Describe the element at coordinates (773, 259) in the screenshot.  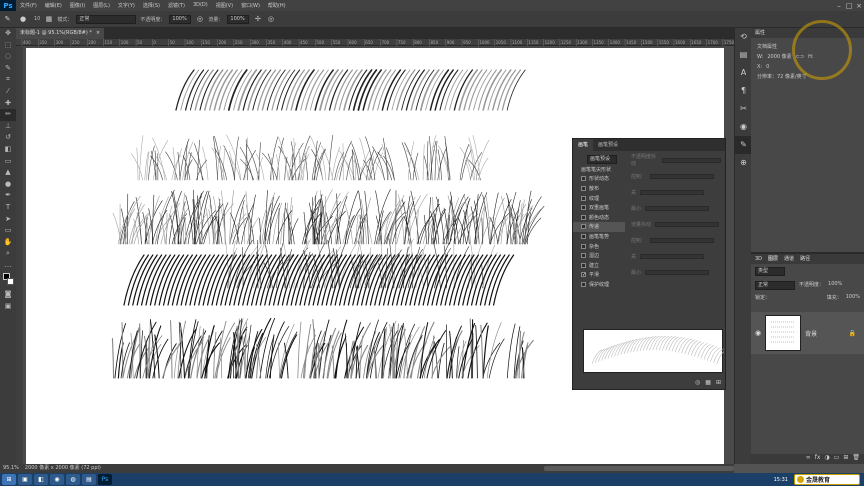
I see `tab-1: 图层` at that location.